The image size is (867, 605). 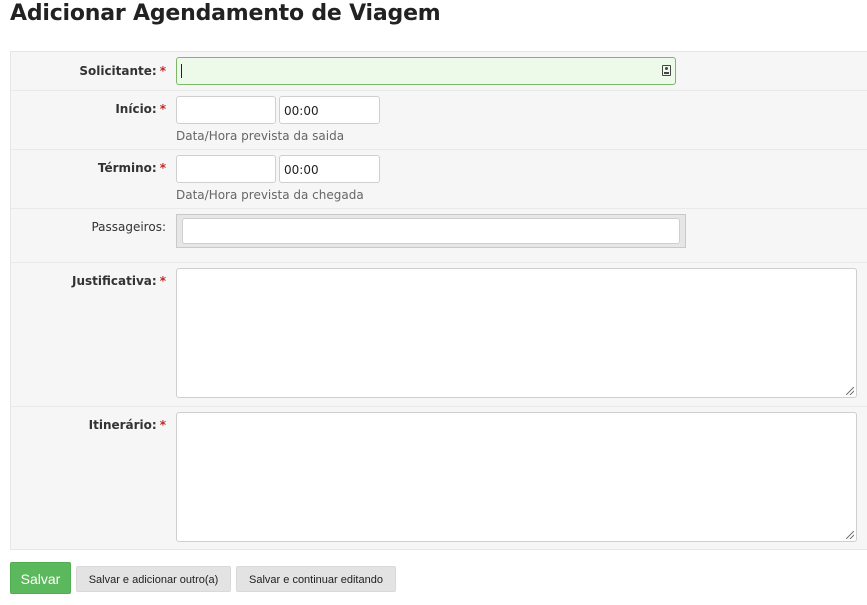 What do you see at coordinates (426, 71) in the screenshot?
I see `solicitante-input` at bounding box center [426, 71].